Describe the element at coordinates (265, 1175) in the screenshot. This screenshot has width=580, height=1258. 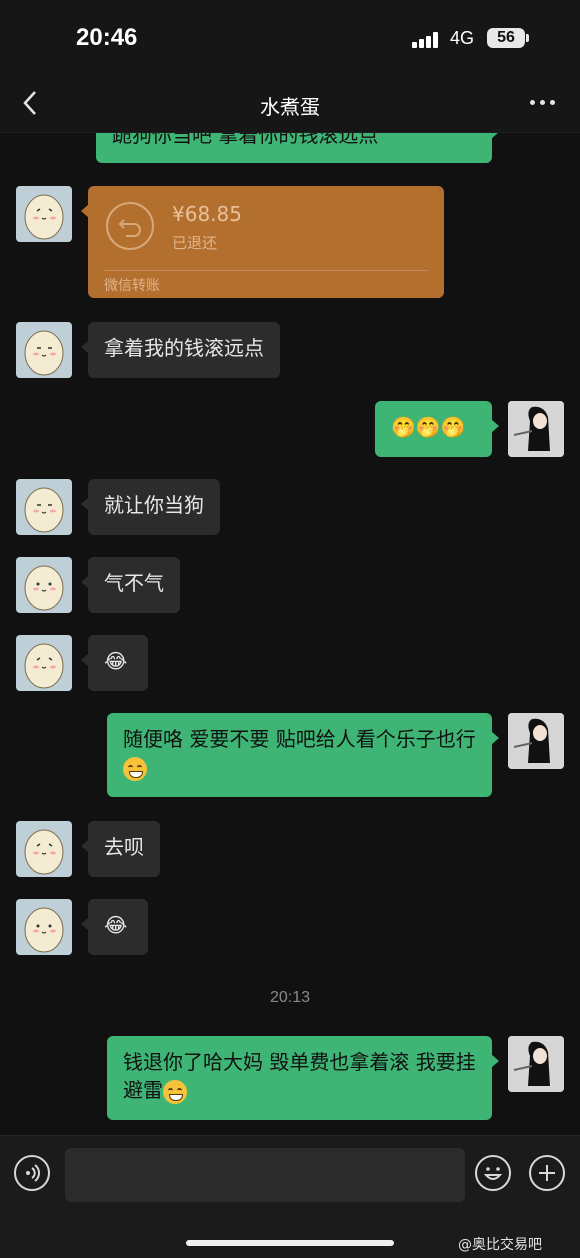
I see `message-input` at that location.